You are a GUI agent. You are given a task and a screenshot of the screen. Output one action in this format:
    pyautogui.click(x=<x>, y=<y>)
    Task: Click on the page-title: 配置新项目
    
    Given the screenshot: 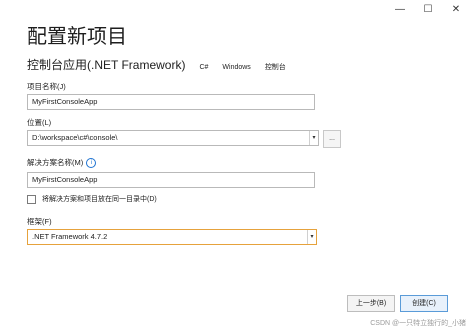 What is the action you would take?
    pyautogui.click(x=77, y=37)
    